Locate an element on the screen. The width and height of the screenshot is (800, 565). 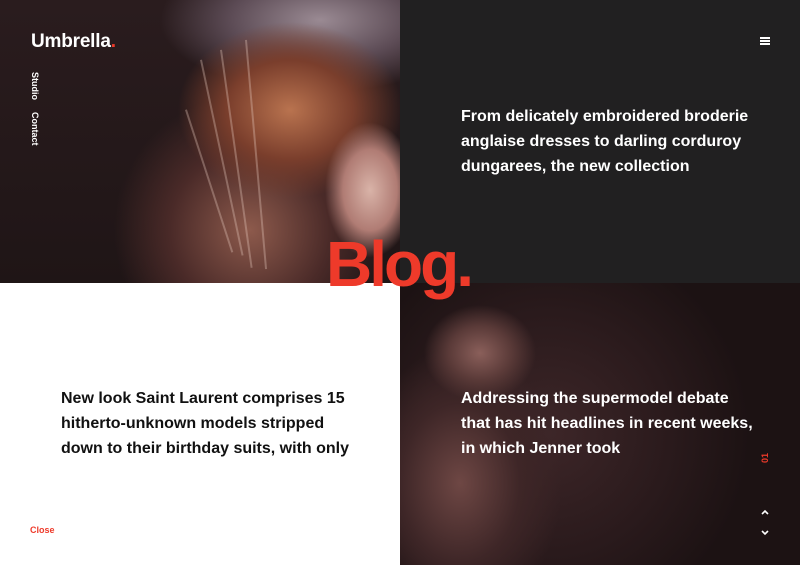
brand-logo: Umbrella. is located at coordinates (73, 42).